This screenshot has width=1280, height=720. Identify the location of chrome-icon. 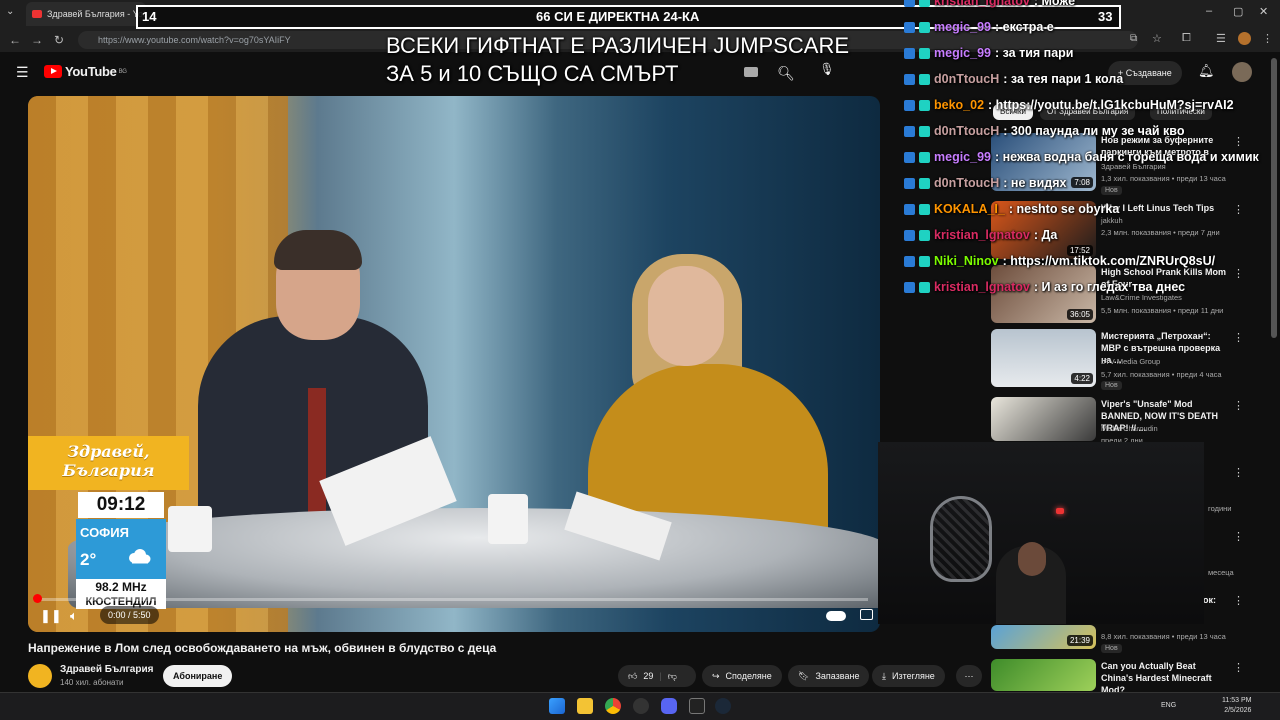
(613, 706).